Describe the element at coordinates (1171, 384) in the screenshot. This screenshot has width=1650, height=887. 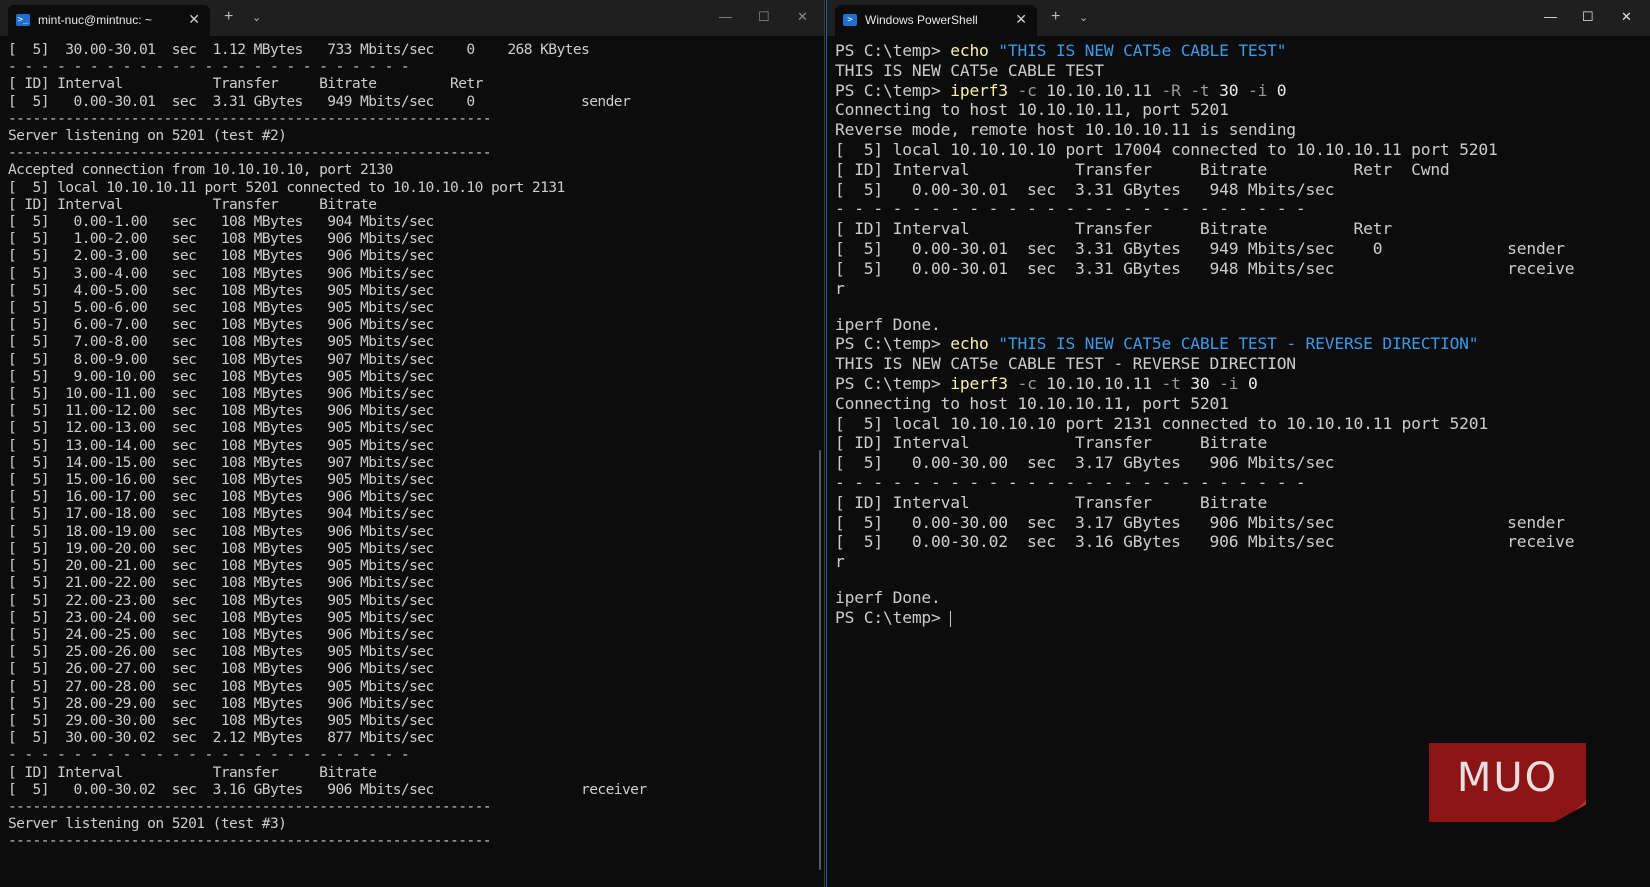
I see `line-segment: -t` at that location.